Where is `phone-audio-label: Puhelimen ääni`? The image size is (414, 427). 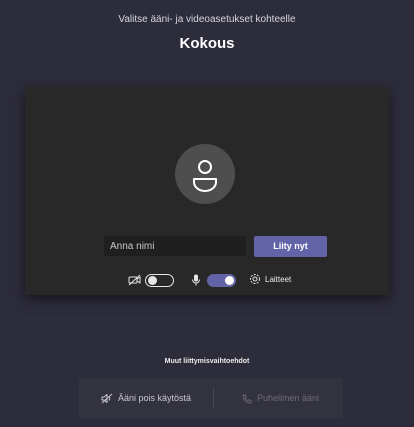 phone-audio-label: Puhelimen ääni is located at coordinates (288, 398).